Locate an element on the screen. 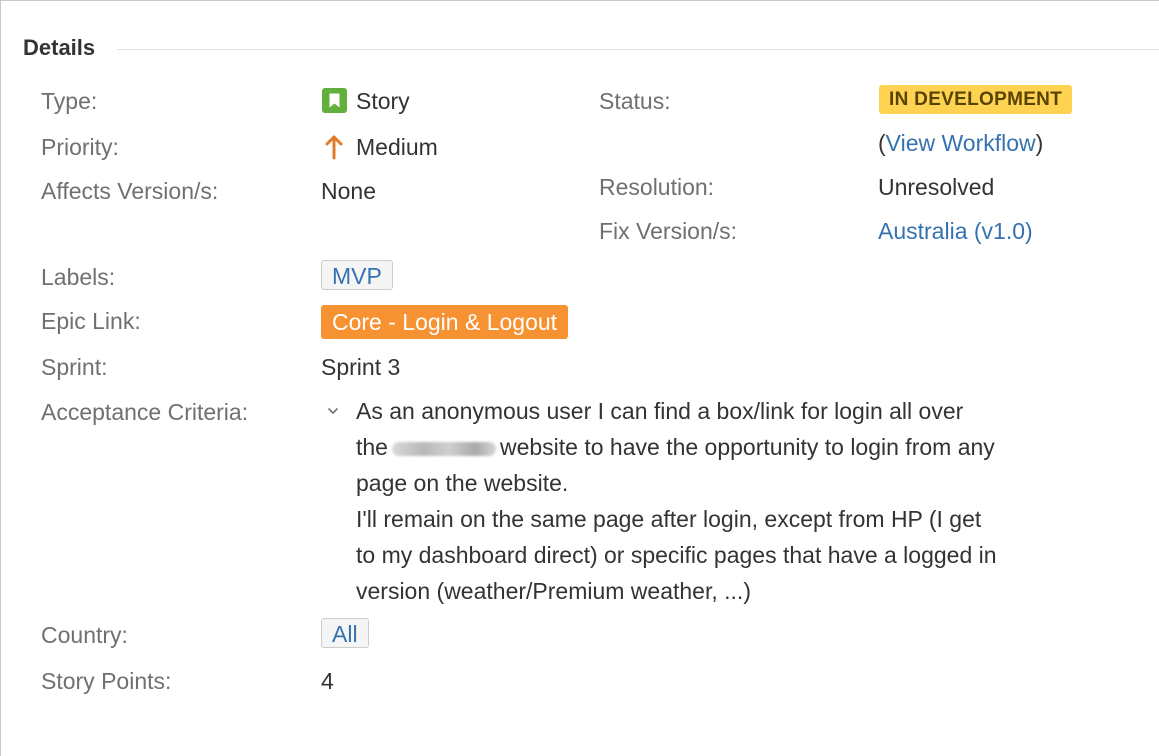 Image resolution: width=1159 pixels, height=756 pixels. affects-versions-value: None is located at coordinates (348, 191).